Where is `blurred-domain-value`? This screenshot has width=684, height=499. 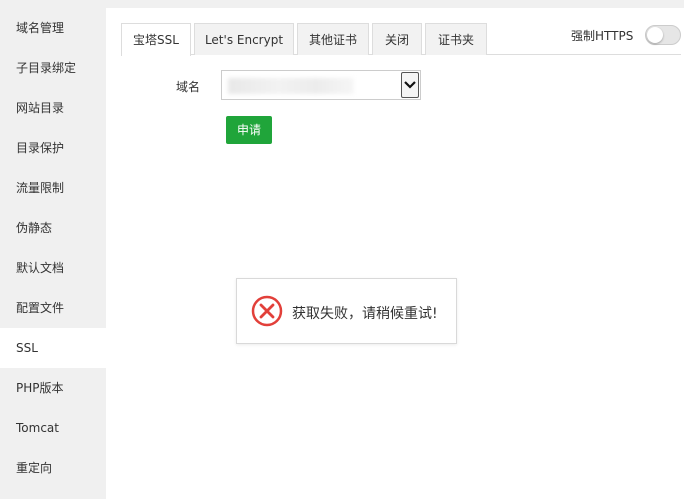
blurred-domain-value is located at coordinates (291, 86).